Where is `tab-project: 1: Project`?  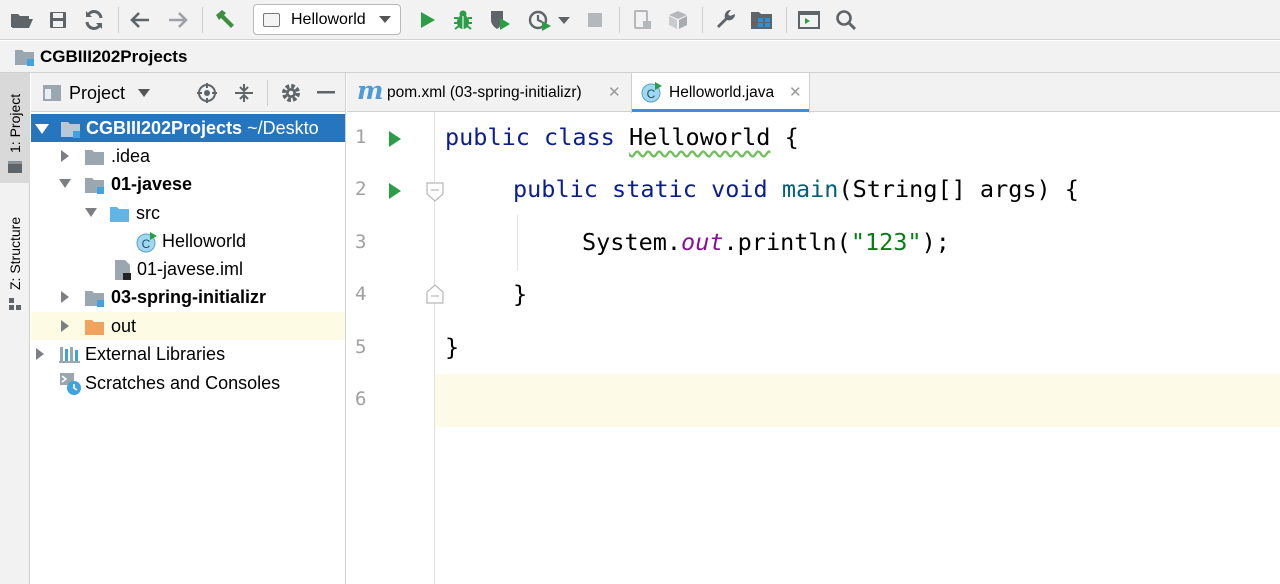 tab-project: 1: Project is located at coordinates (15, 128).